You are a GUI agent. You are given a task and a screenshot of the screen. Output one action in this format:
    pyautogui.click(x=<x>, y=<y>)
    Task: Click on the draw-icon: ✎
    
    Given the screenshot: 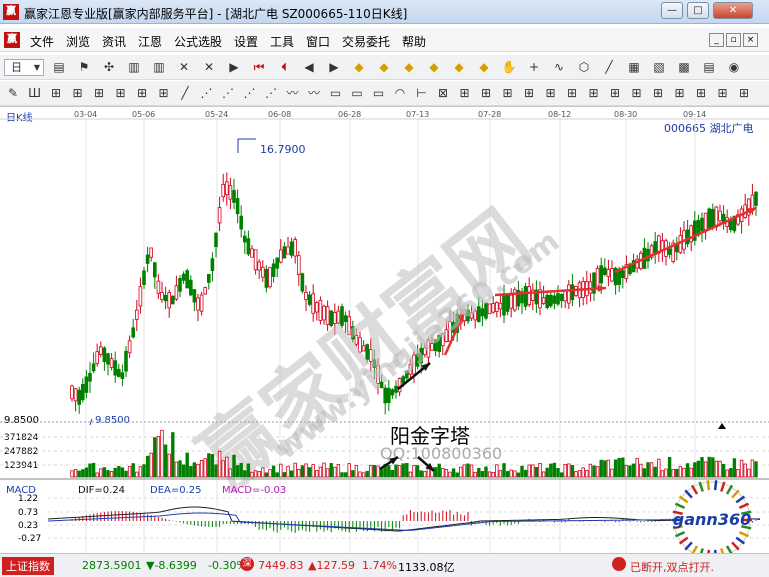 What is the action you would take?
    pyautogui.click(x=13, y=93)
    